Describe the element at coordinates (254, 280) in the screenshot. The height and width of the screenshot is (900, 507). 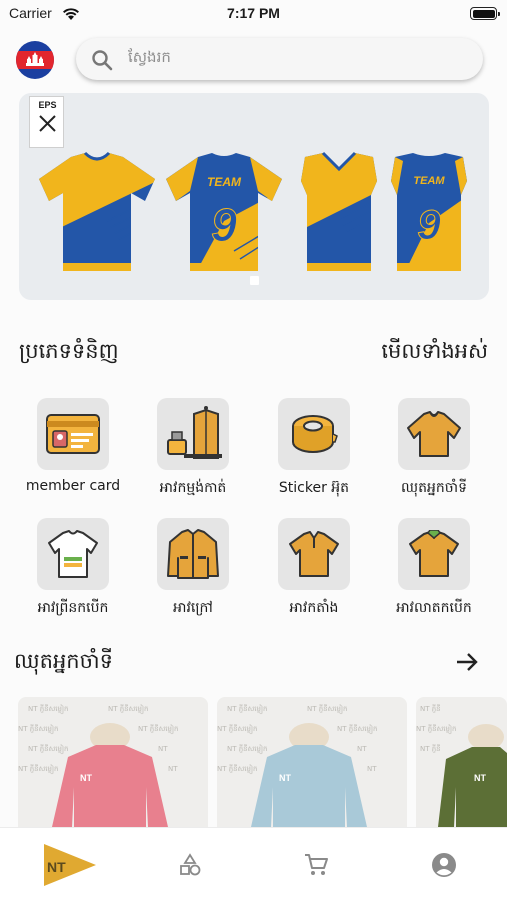
I see `carousel-indicator` at that location.